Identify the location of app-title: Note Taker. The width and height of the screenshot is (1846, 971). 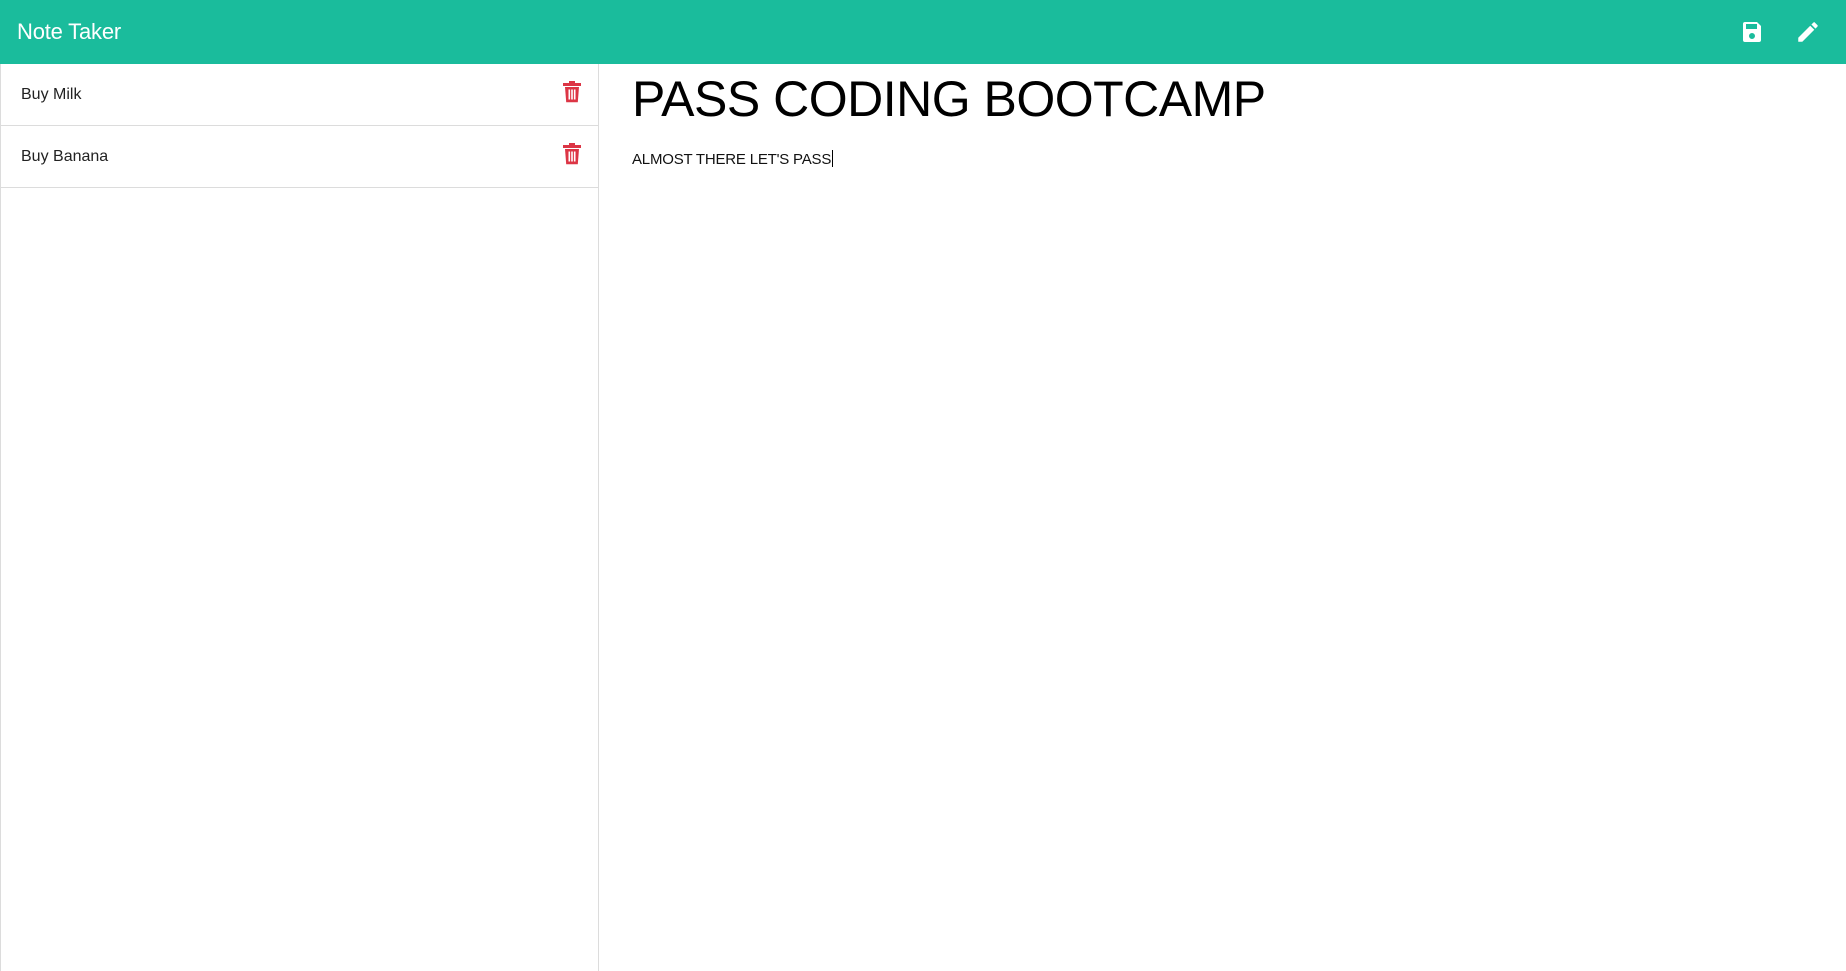
(60, 32).